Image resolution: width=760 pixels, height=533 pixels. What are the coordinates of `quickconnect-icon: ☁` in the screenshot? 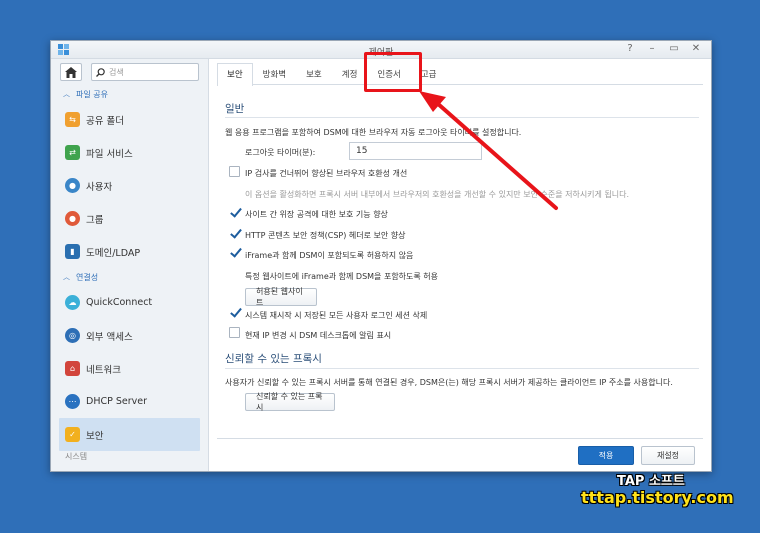 It's located at (72, 302).